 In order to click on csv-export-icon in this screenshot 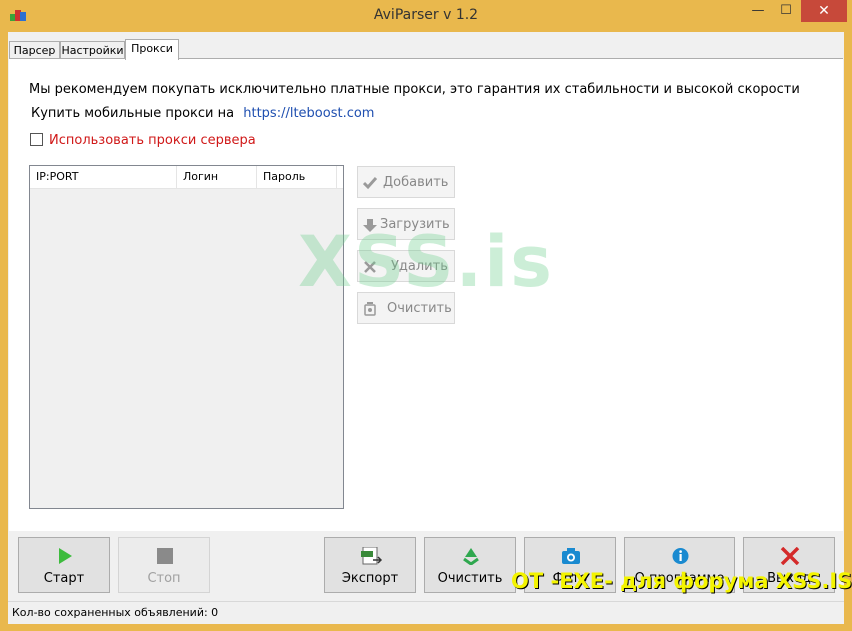, I will do `click(372, 556)`.